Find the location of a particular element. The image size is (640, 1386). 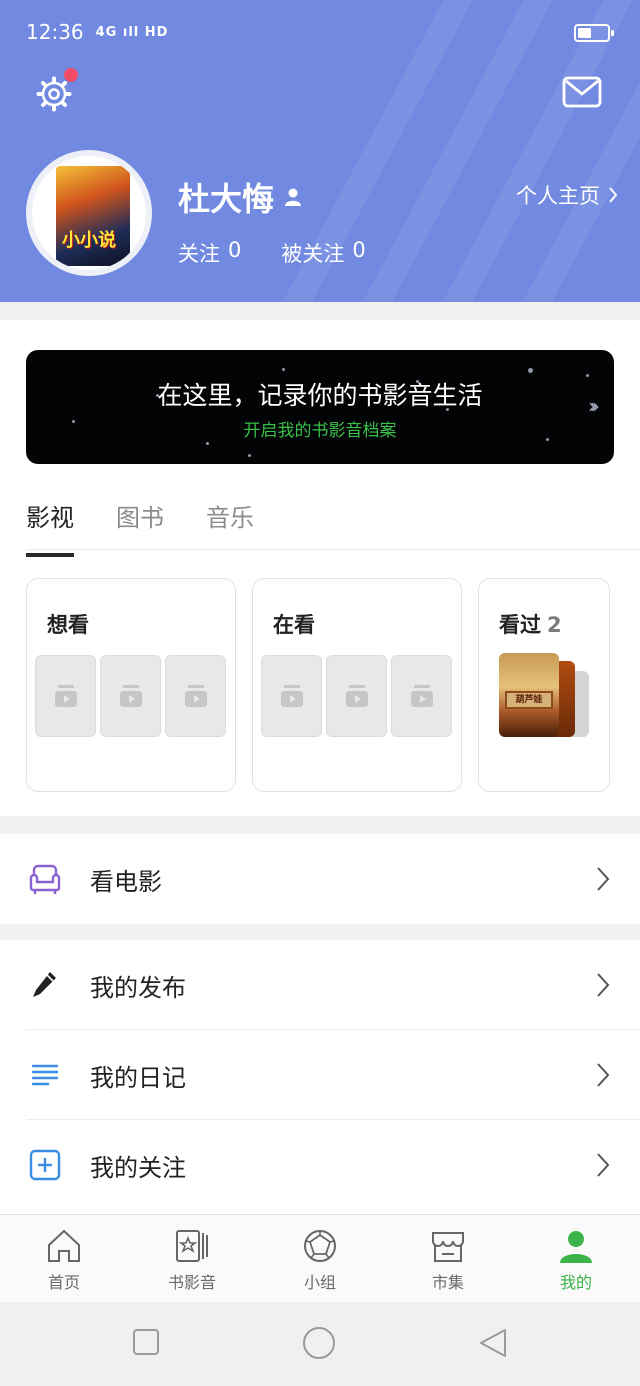

mail-icon is located at coordinates (582, 92).